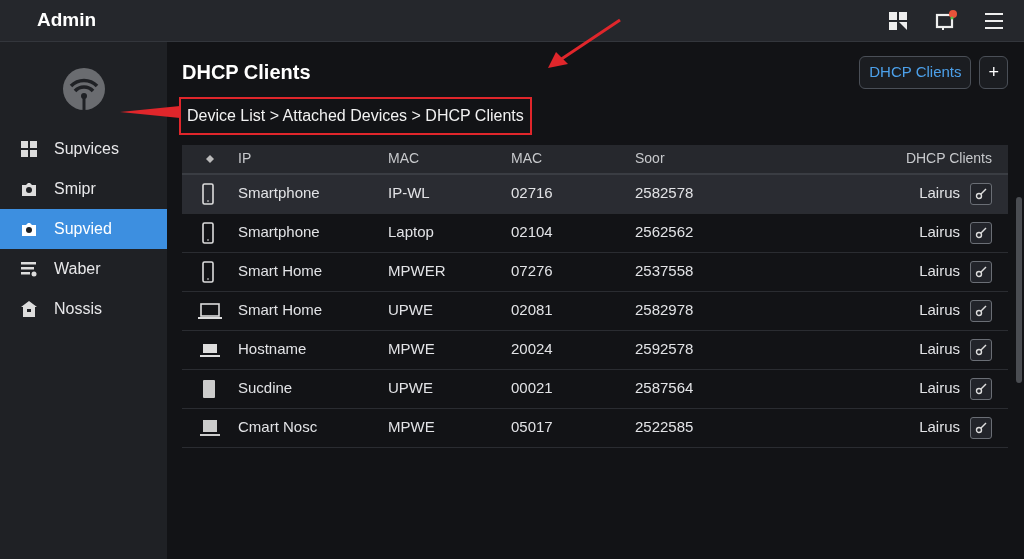 The width and height of the screenshot is (1024, 559). I want to click on table-cell: 05017, so click(532, 427).